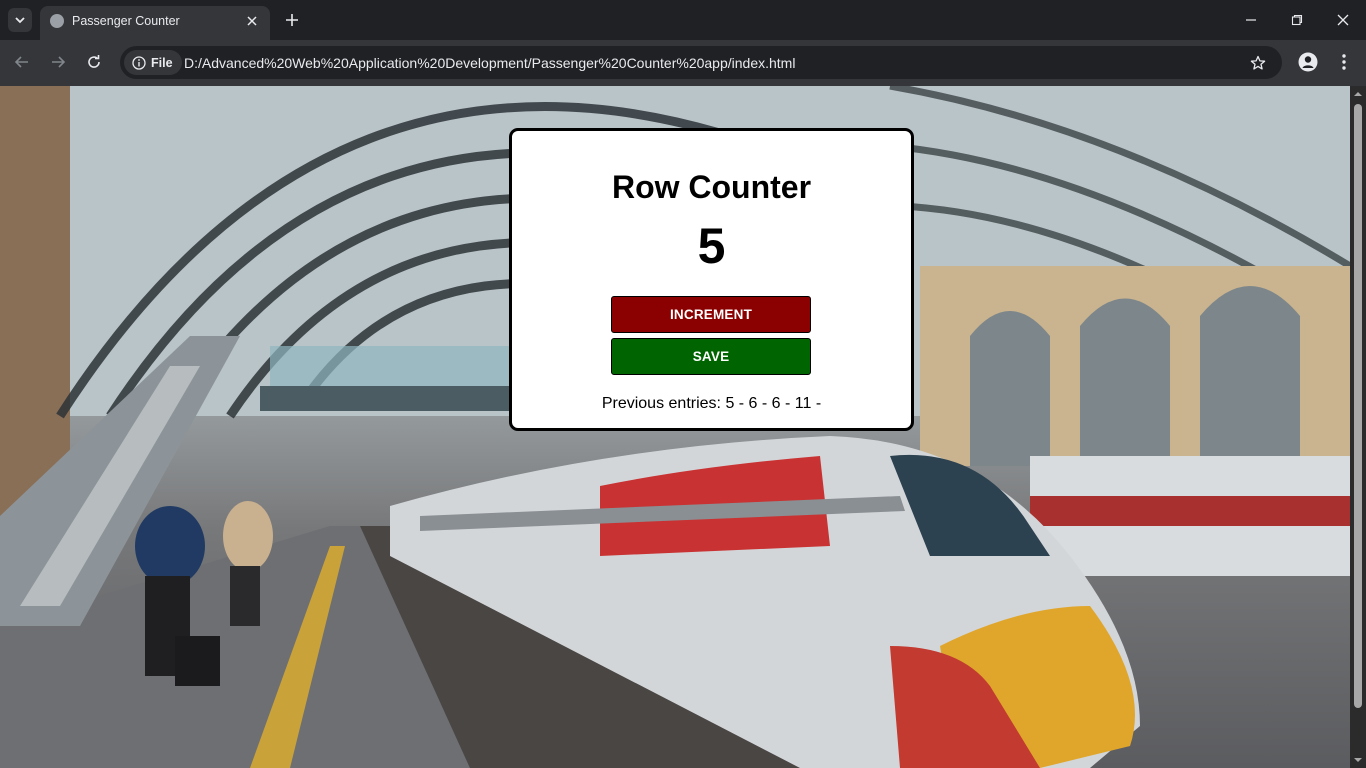  I want to click on tab-search-button, so click(20, 20).